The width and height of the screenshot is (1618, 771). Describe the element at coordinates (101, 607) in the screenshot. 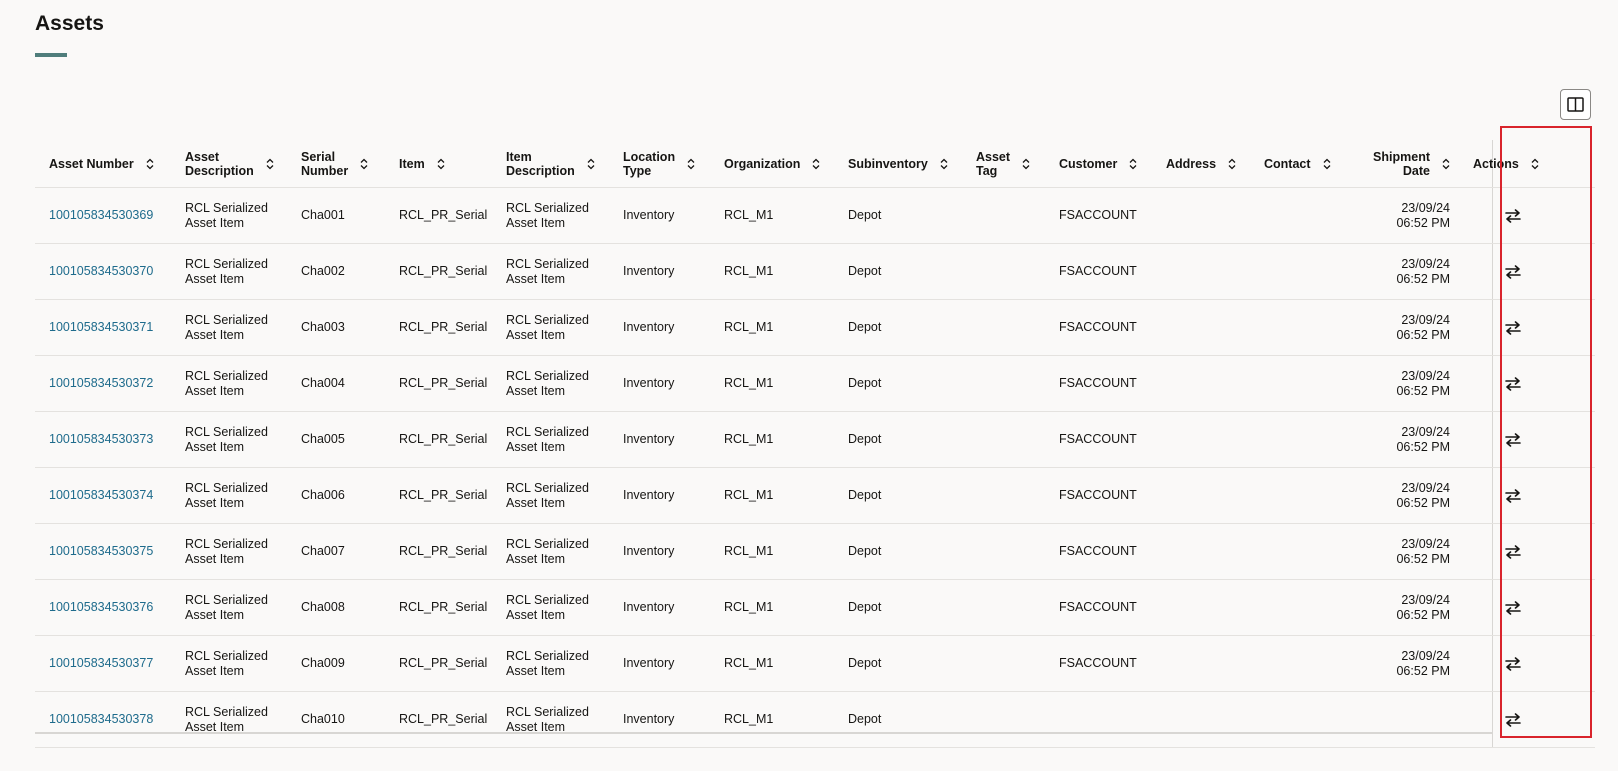

I see `cell-text-asset-number: 100105834530376` at that location.